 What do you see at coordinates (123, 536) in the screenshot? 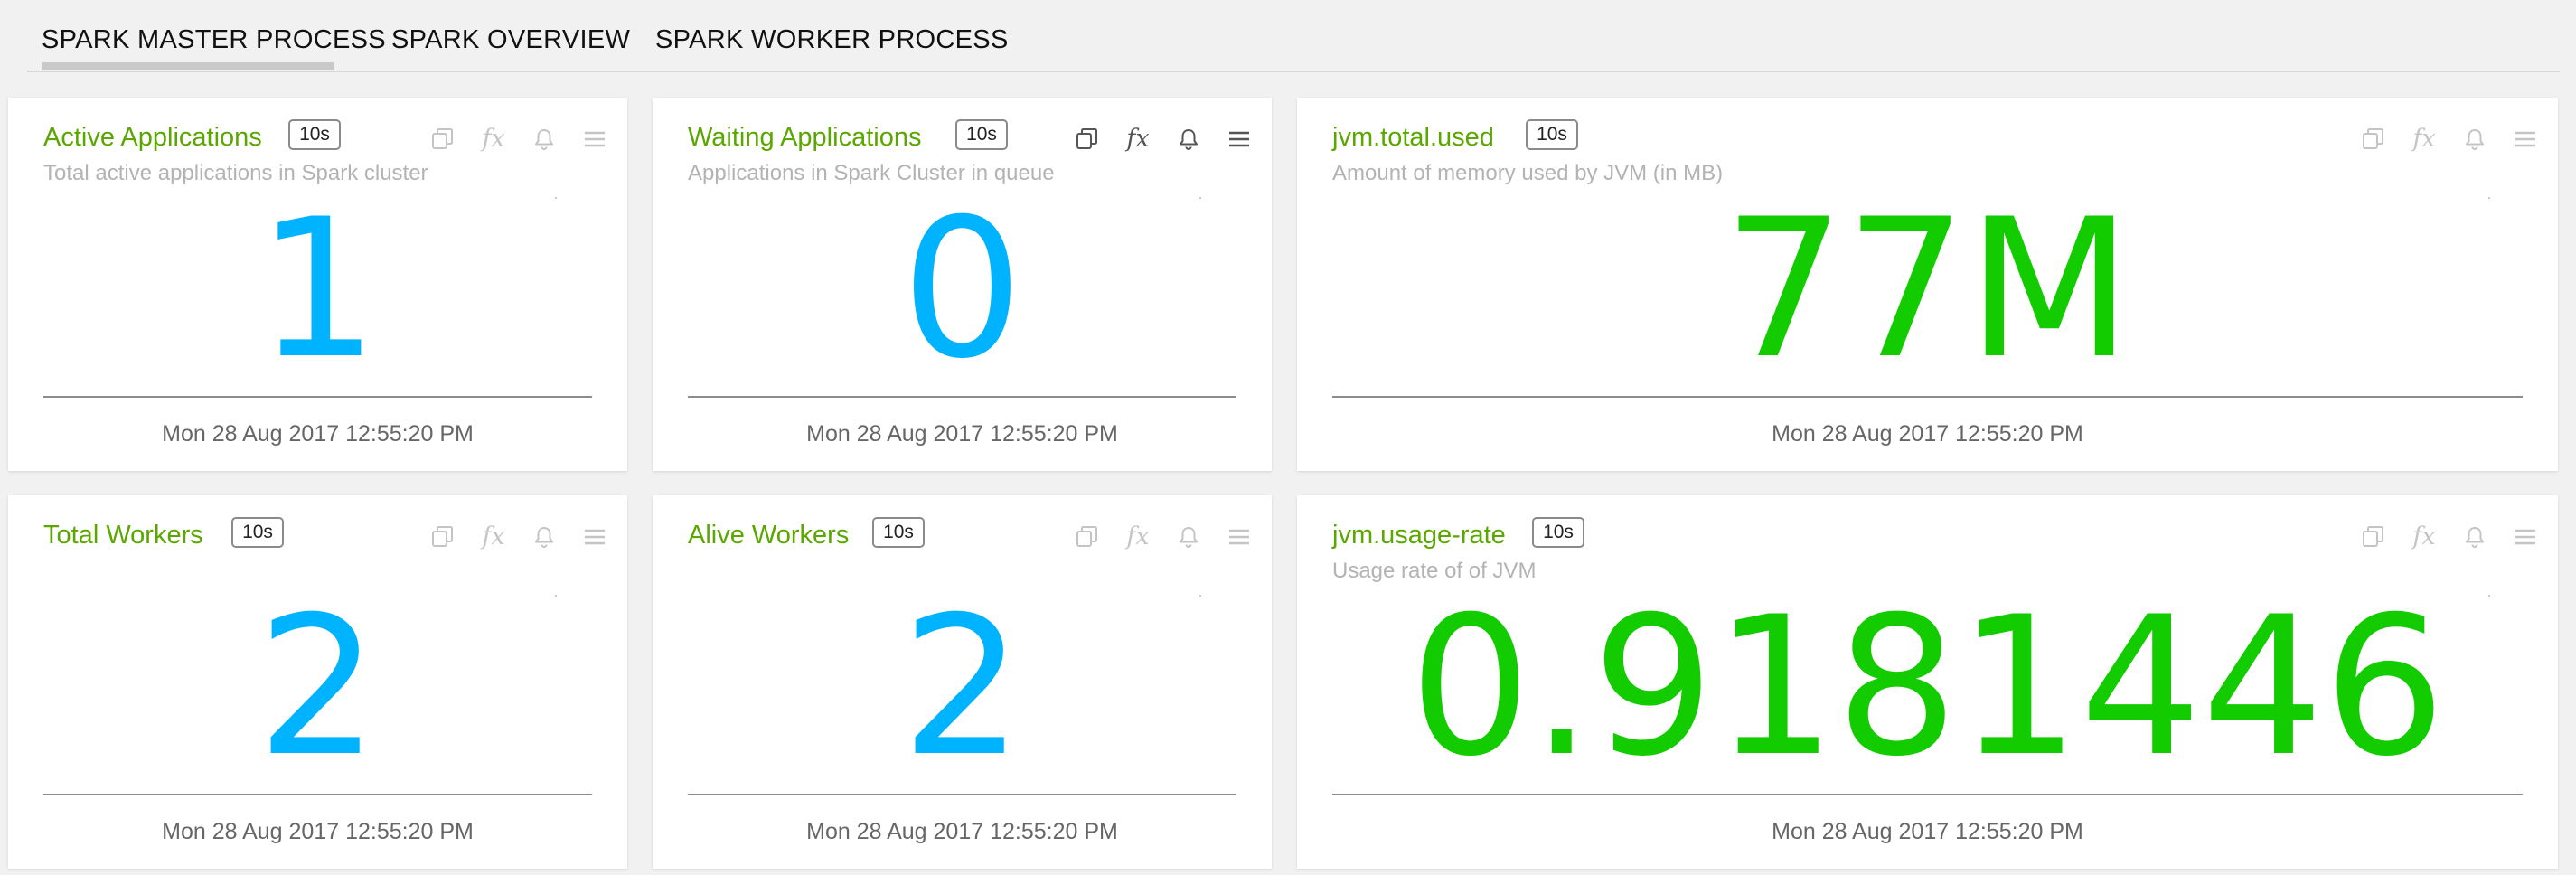
I see `widget-title: Total Workers` at bounding box center [123, 536].